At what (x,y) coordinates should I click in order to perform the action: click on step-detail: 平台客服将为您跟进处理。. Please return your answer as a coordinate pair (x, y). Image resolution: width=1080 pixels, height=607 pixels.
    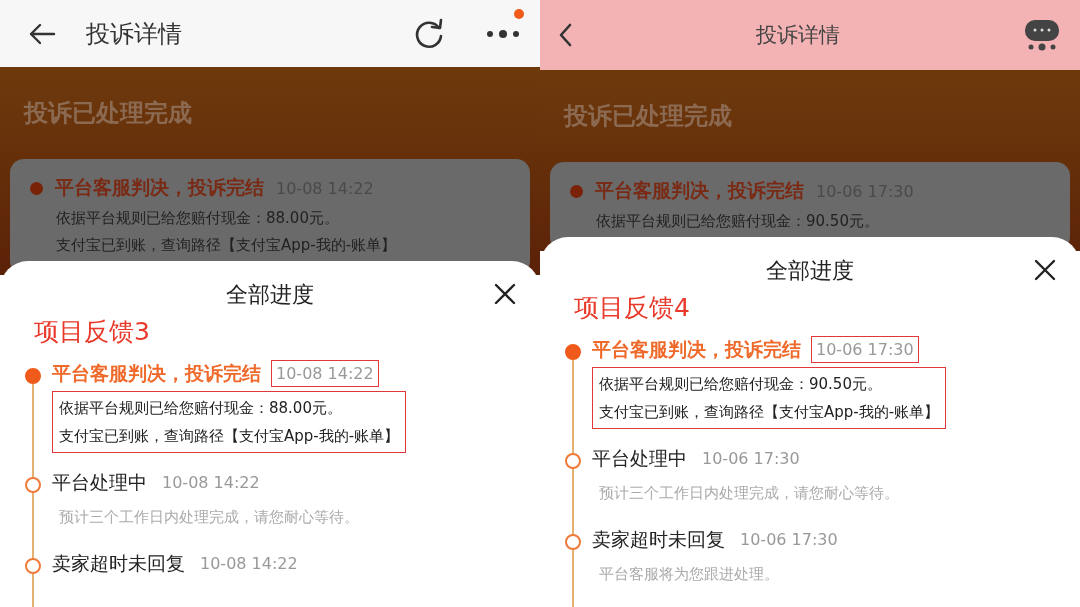
    Looking at the image, I should click on (689, 574).